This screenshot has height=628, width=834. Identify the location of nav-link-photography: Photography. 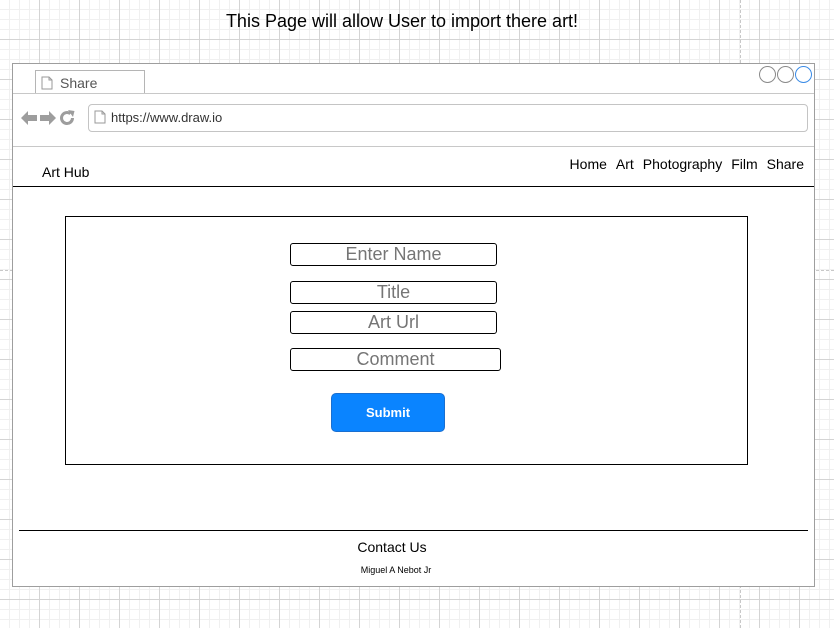
(682, 164).